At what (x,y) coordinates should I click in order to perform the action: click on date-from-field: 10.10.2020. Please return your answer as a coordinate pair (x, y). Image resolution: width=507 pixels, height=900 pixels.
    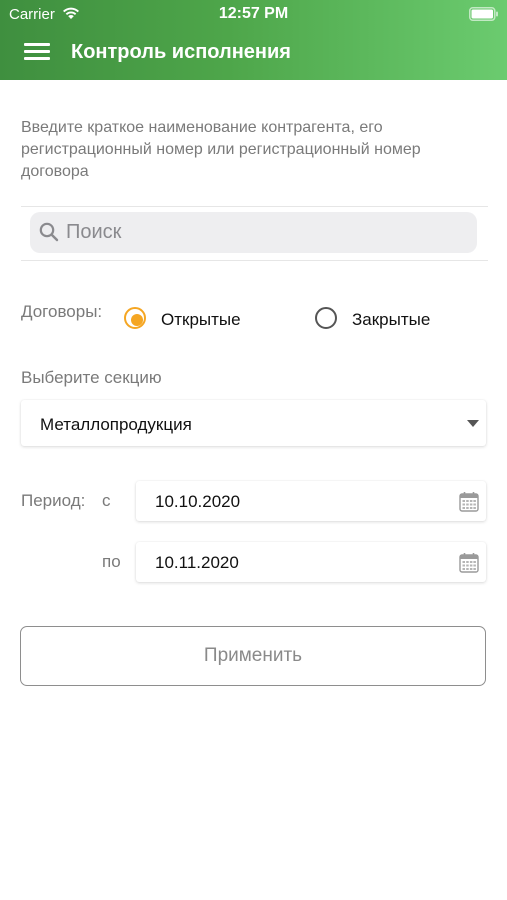
    Looking at the image, I should click on (311, 501).